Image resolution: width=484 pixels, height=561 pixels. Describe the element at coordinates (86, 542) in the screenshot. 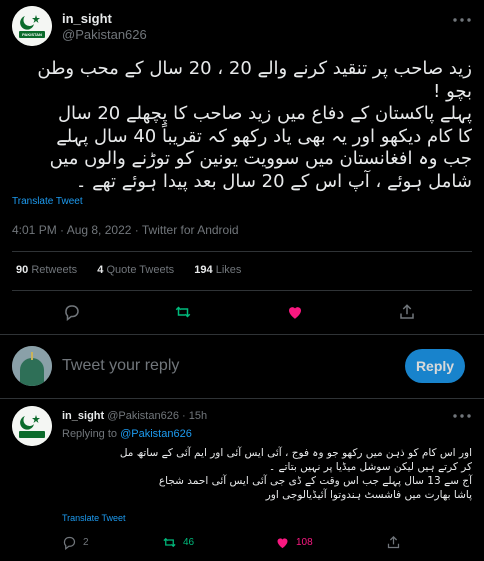

I see `reply-count: 2` at that location.